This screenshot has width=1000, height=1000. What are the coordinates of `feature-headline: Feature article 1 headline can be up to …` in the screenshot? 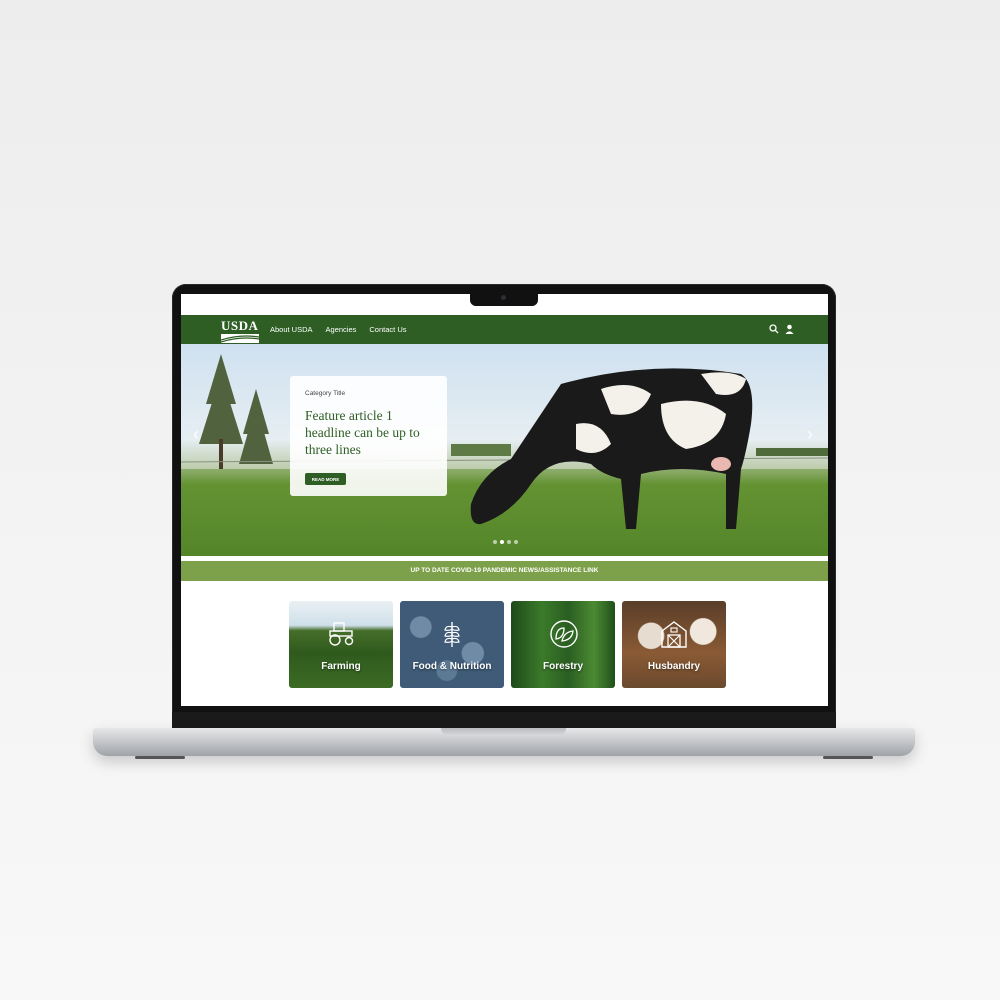 It's located at (370, 432).